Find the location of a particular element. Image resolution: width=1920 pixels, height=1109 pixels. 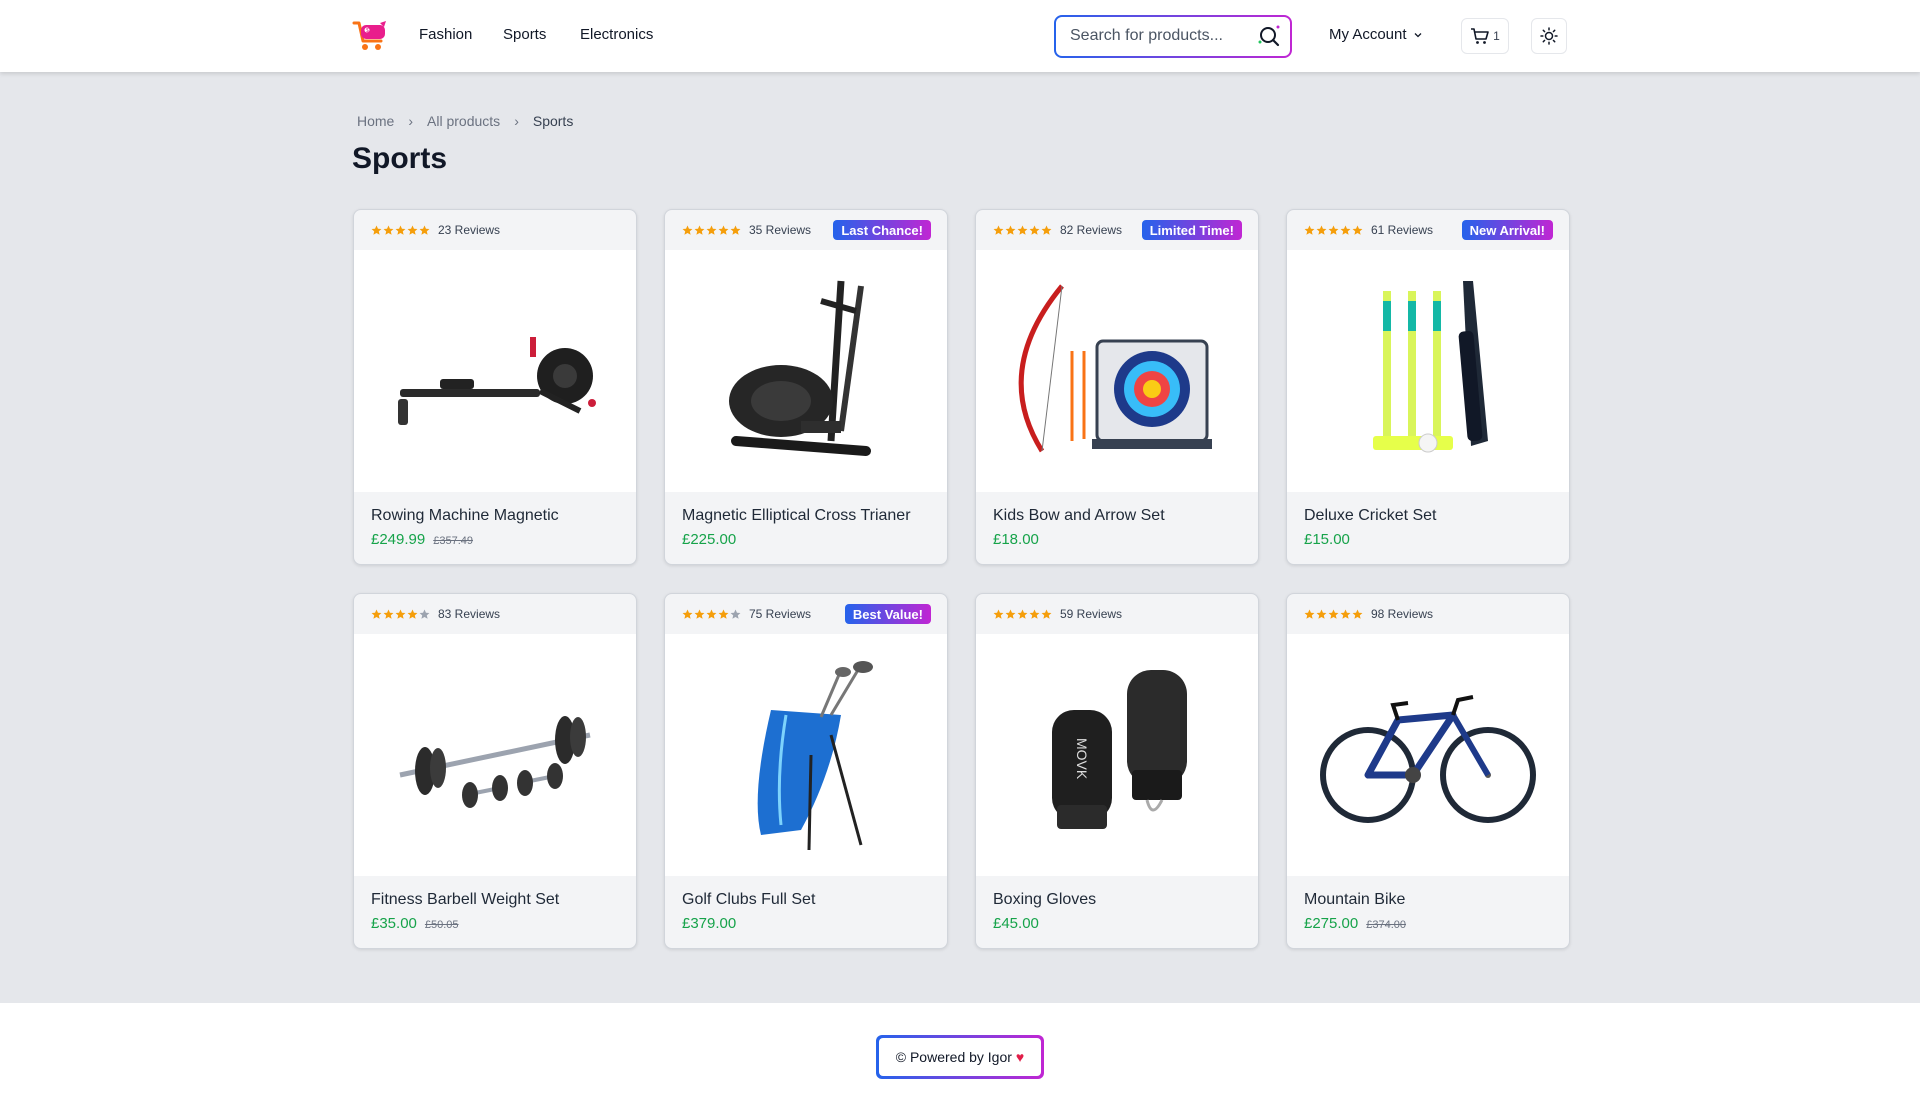

product-name: Kids Bow and Arrow Set is located at coordinates (1079, 516).